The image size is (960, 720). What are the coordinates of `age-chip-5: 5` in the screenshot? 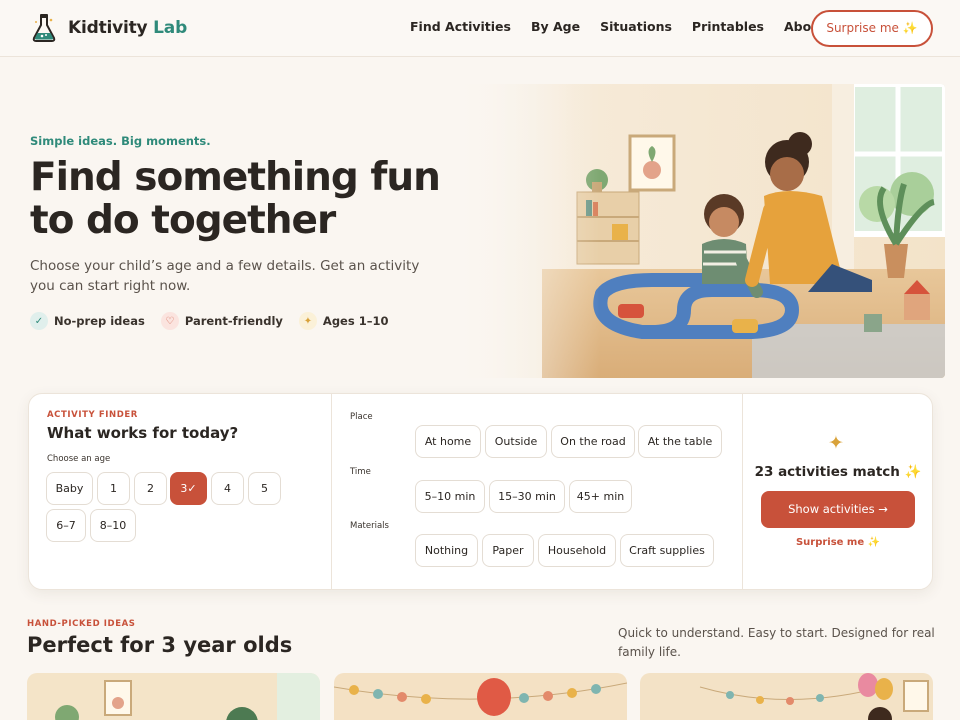 It's located at (264, 488).